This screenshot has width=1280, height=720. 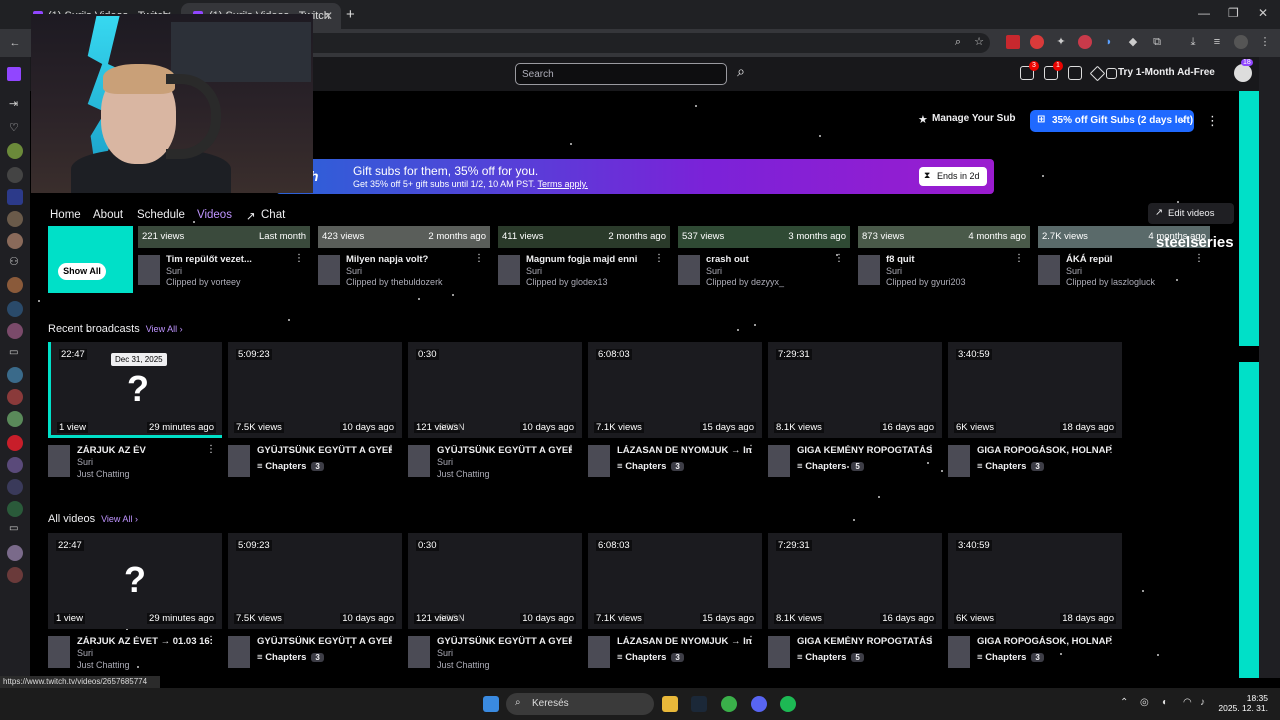 I want to click on clip-title: Milyen napja volt?, so click(x=387, y=259).